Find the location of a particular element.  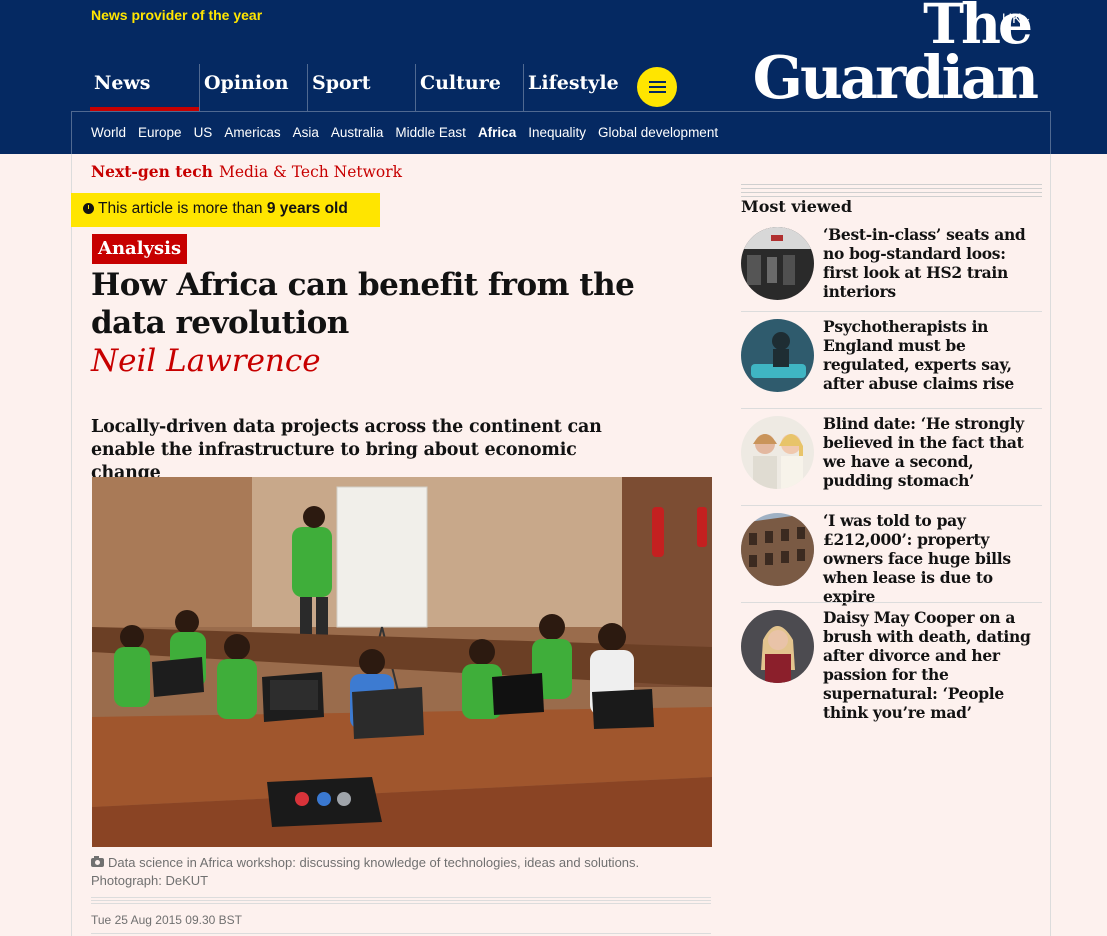

byline: Neil Lawrence is located at coordinates (206, 361).